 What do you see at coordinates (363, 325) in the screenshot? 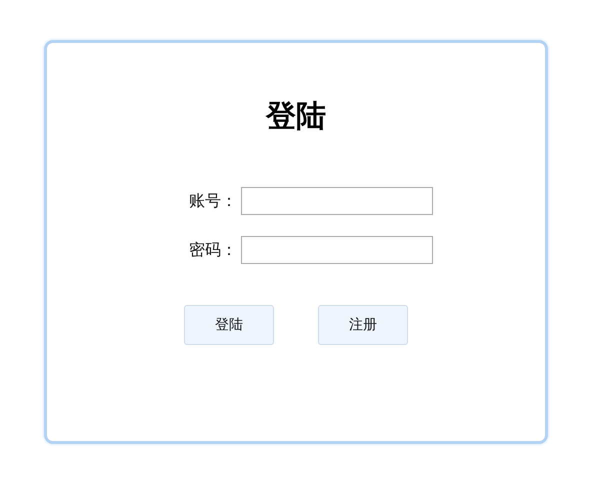
I see `form-button: 注册` at bounding box center [363, 325].